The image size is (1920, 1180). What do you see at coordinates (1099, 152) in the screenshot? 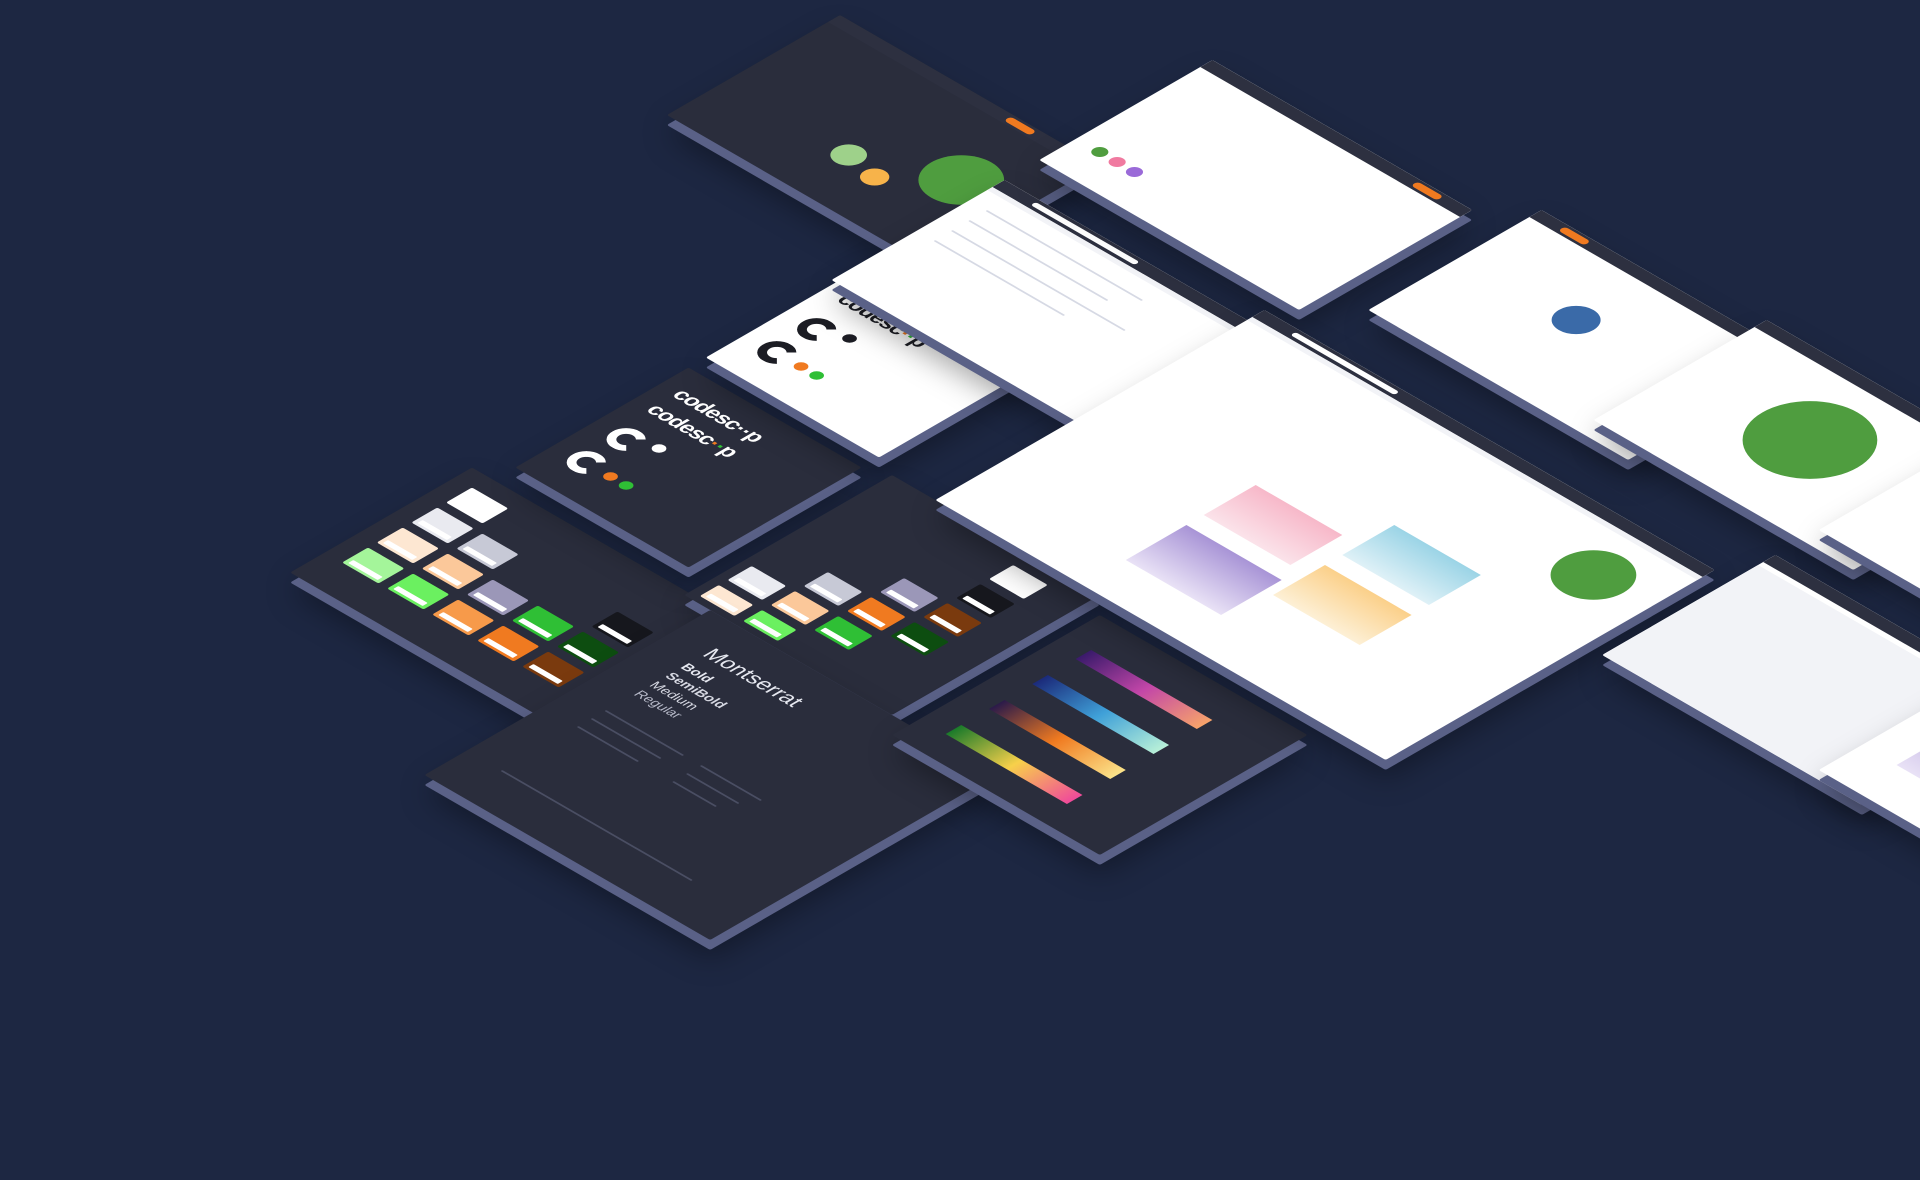
I see `circle-row-green` at bounding box center [1099, 152].